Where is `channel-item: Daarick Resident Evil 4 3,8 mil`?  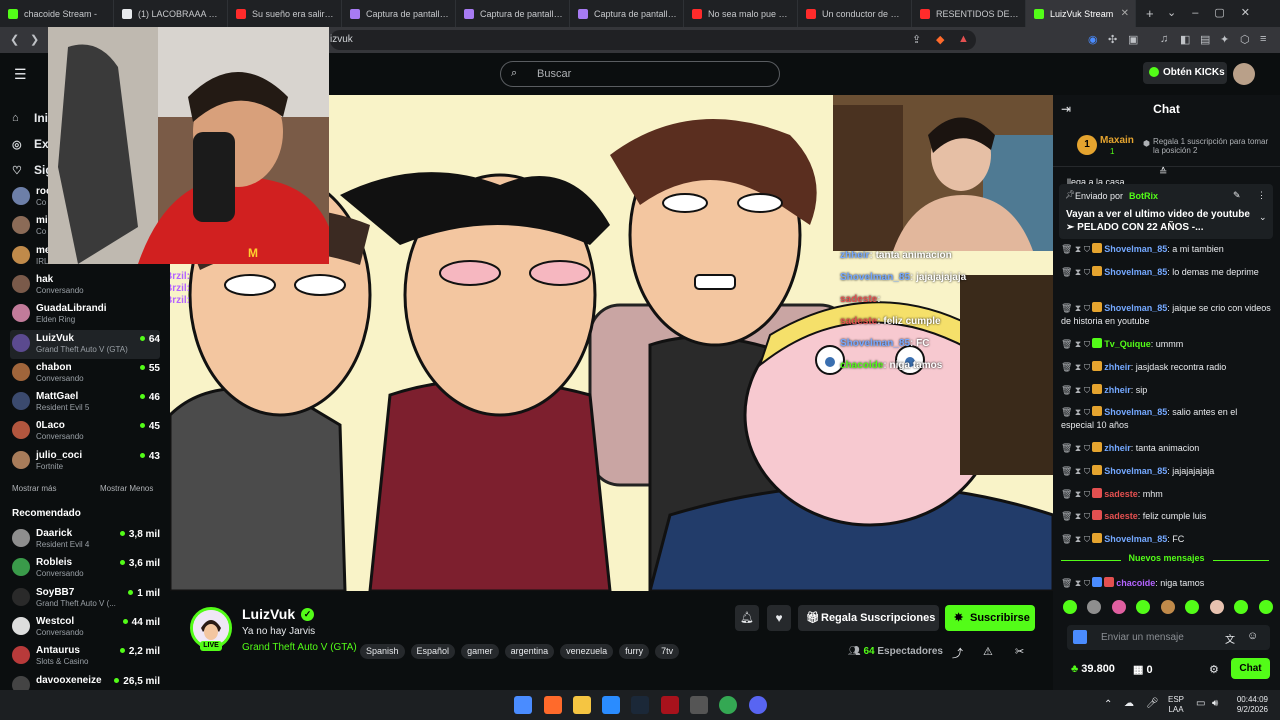 channel-item: Daarick Resident Evil 4 3,8 mil is located at coordinates (85, 539).